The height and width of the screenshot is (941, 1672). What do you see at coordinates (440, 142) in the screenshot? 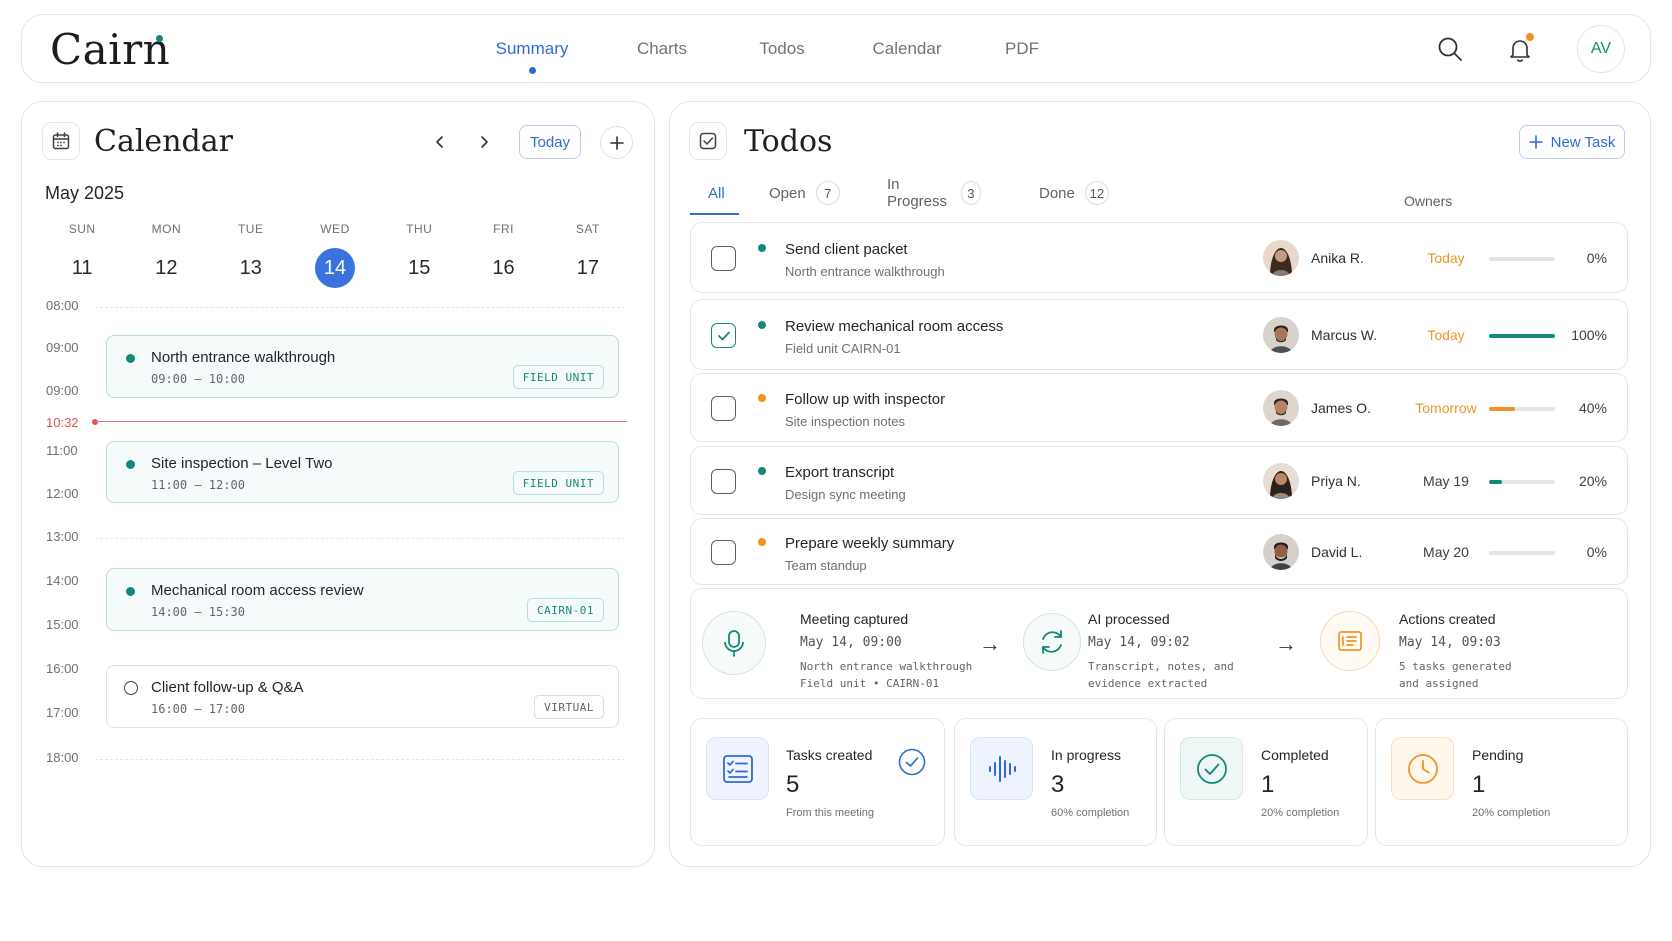
I see `prev-week-button` at bounding box center [440, 142].